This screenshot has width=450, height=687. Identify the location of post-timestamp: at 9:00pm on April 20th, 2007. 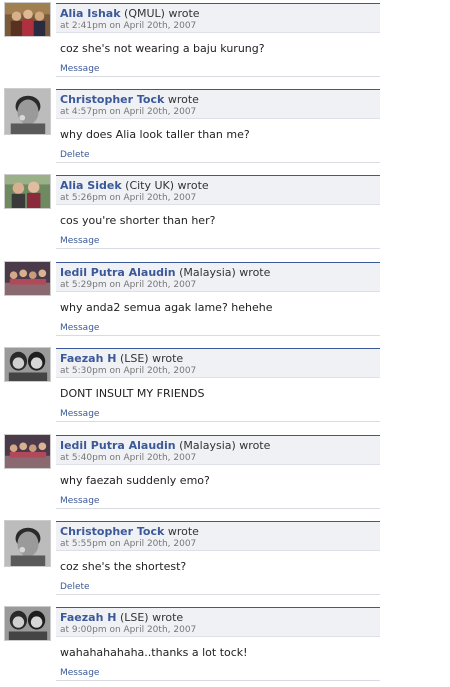
(128, 630).